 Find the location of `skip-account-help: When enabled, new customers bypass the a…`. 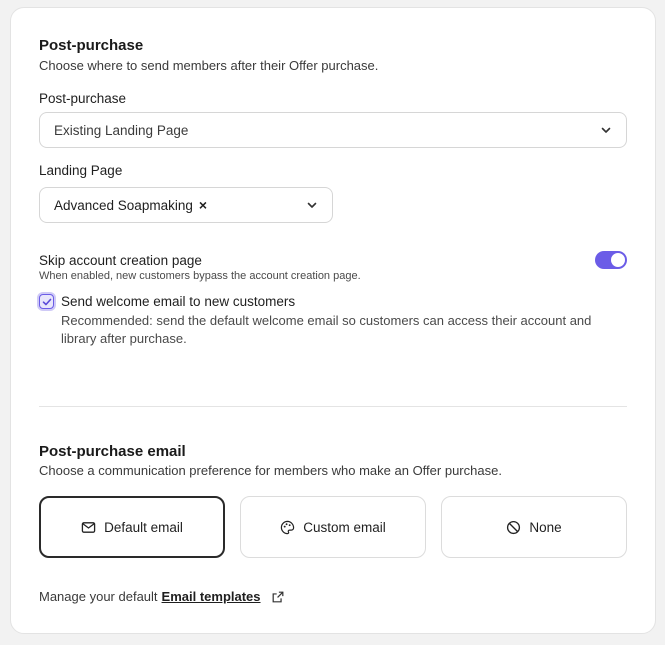

skip-account-help: When enabled, new customers bypass the a… is located at coordinates (200, 276).